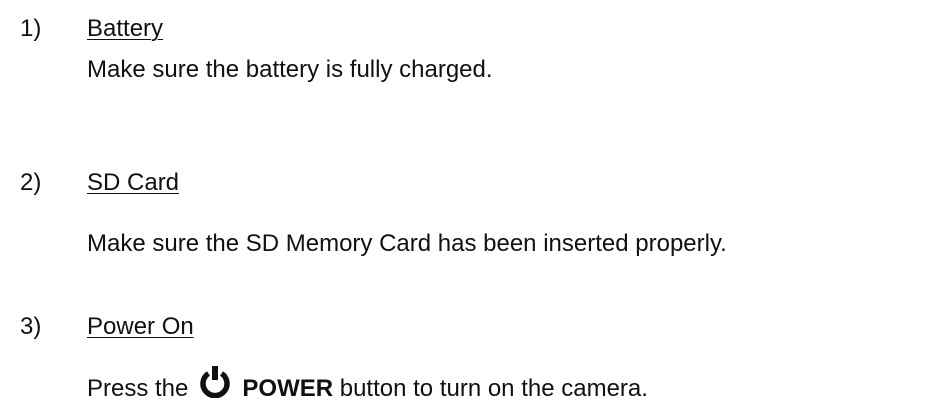 The image size is (943, 413). I want to click on step-number: 3), so click(31, 326).